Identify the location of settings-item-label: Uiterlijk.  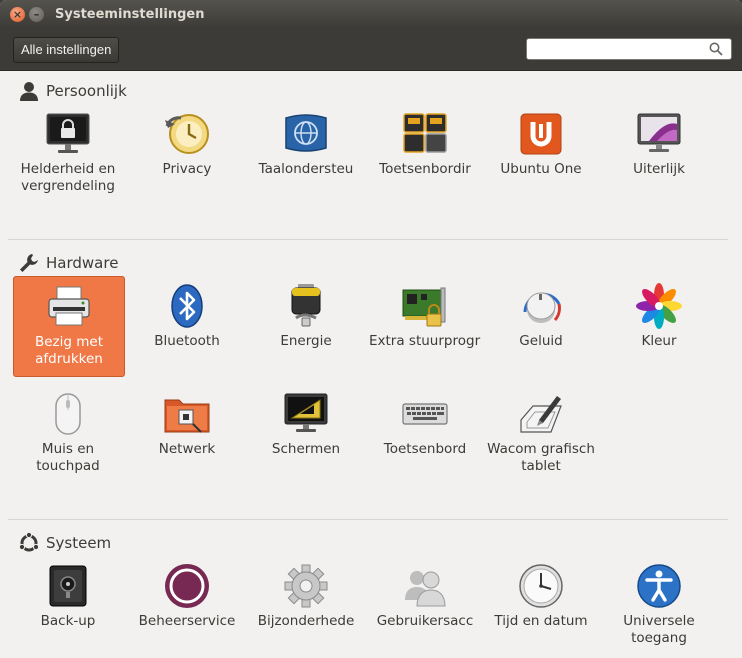
(659, 169).